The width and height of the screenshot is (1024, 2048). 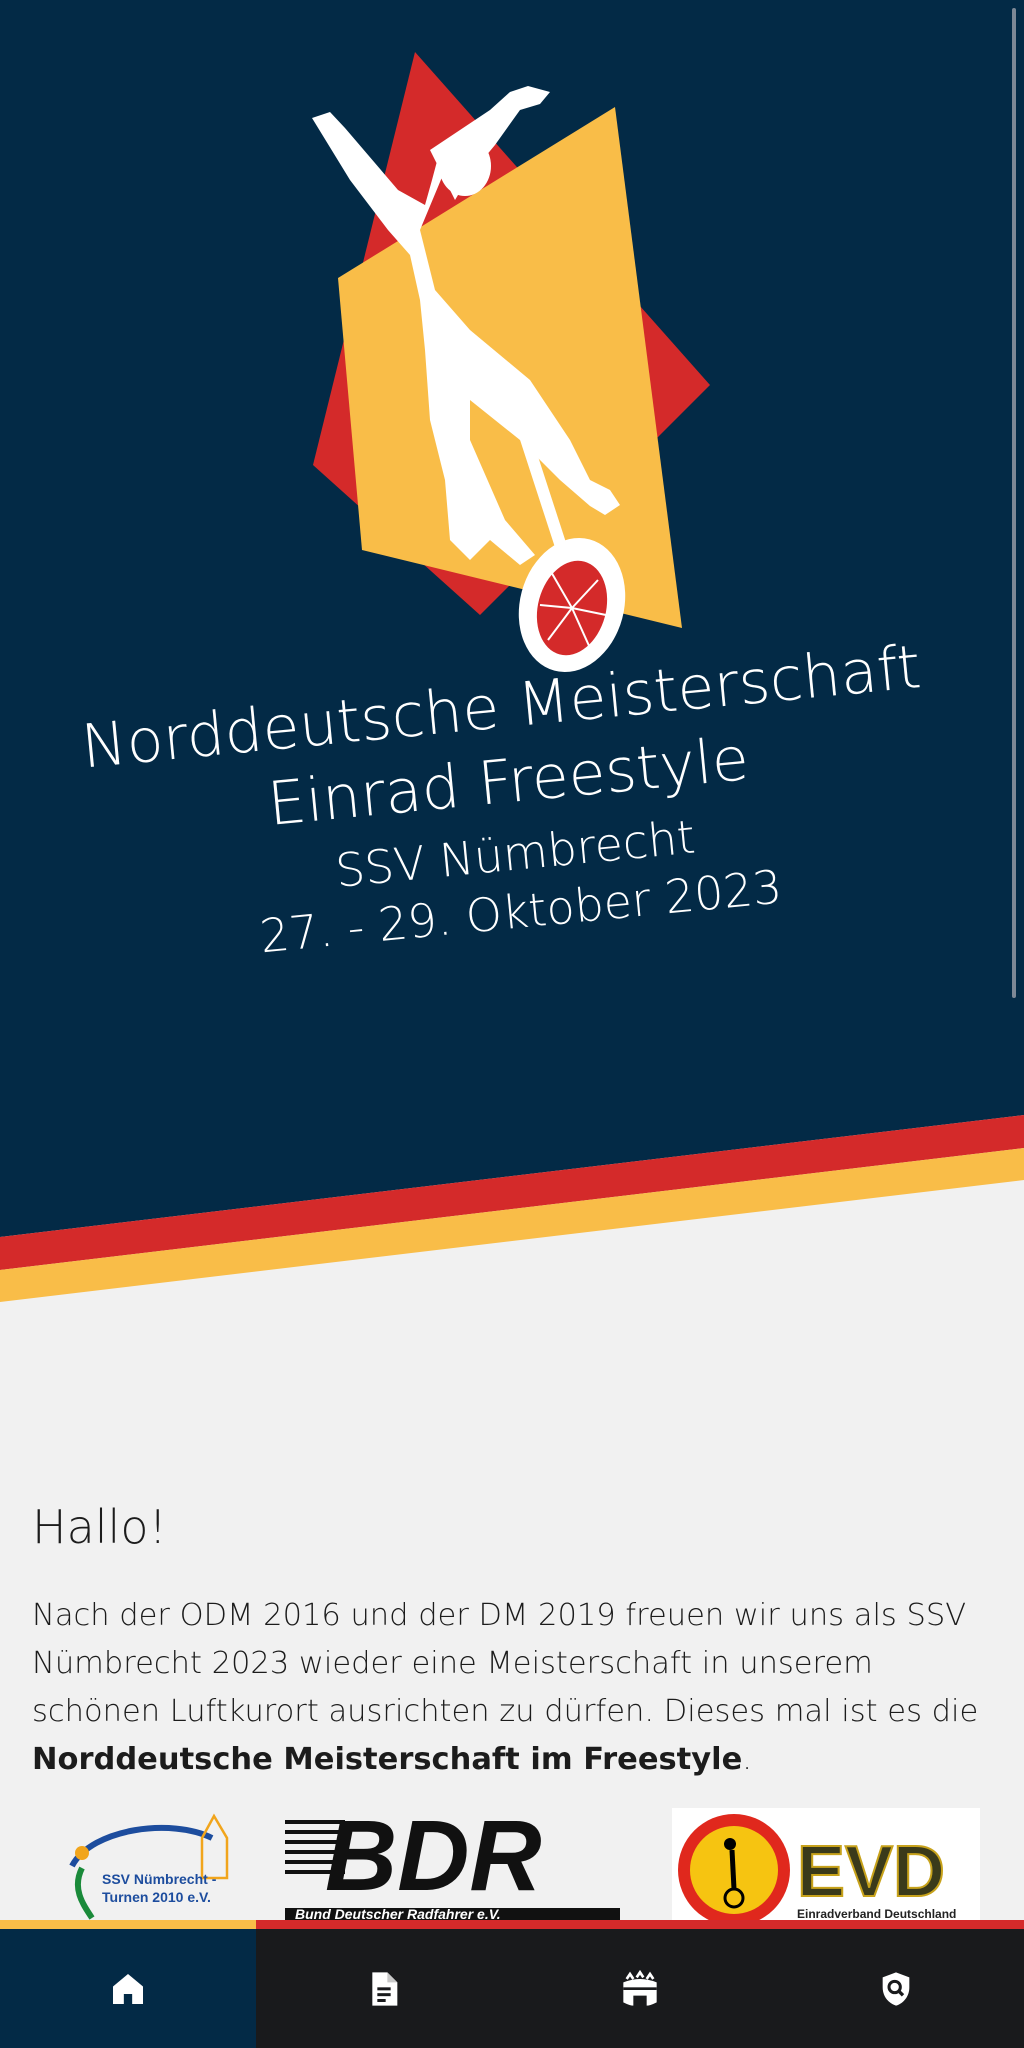 I want to click on tab-home, so click(x=128, y=1988).